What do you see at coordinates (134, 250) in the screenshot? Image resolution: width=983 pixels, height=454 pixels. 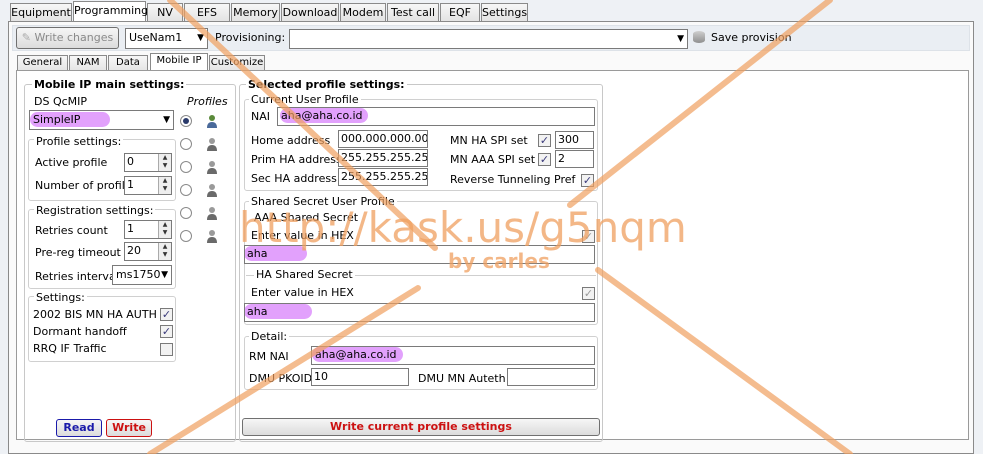 I see `prereg-timeout-value: 20` at bounding box center [134, 250].